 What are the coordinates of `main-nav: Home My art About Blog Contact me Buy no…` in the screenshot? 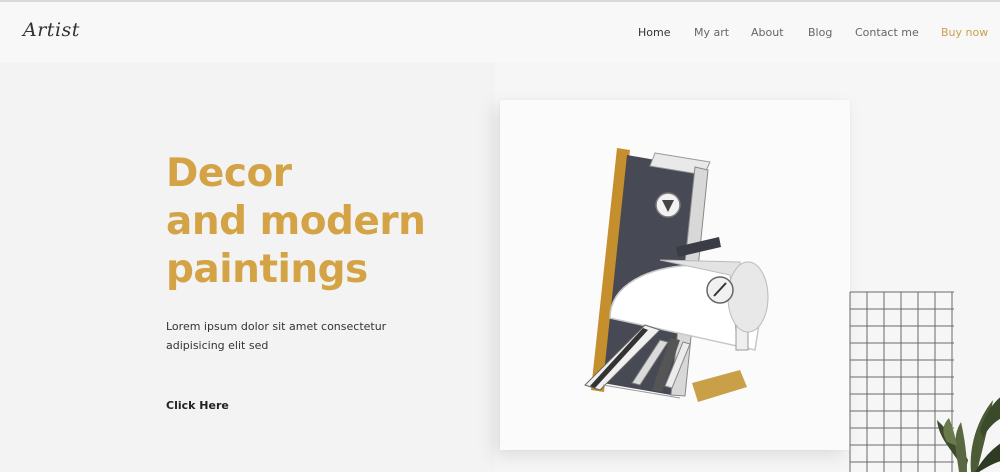 It's located at (500, 36).